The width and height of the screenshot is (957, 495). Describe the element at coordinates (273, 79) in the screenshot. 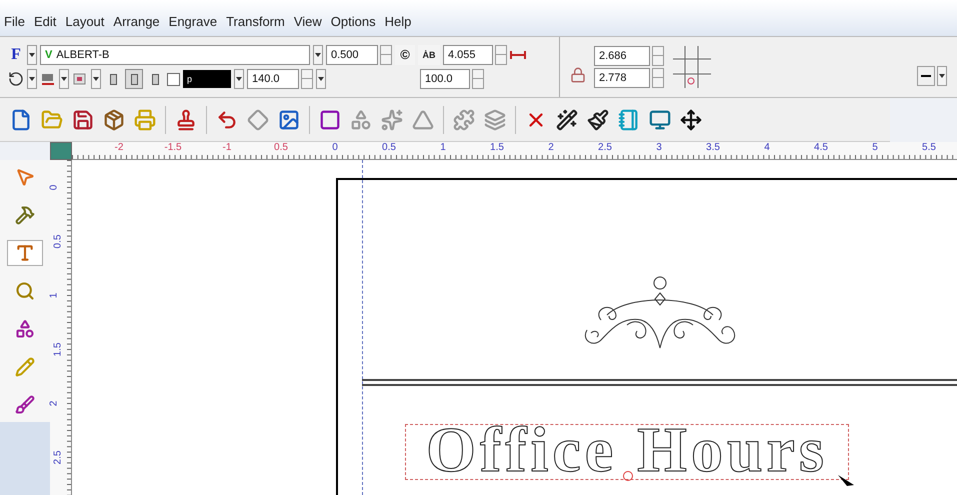

I see `angle-field: 140.0` at that location.